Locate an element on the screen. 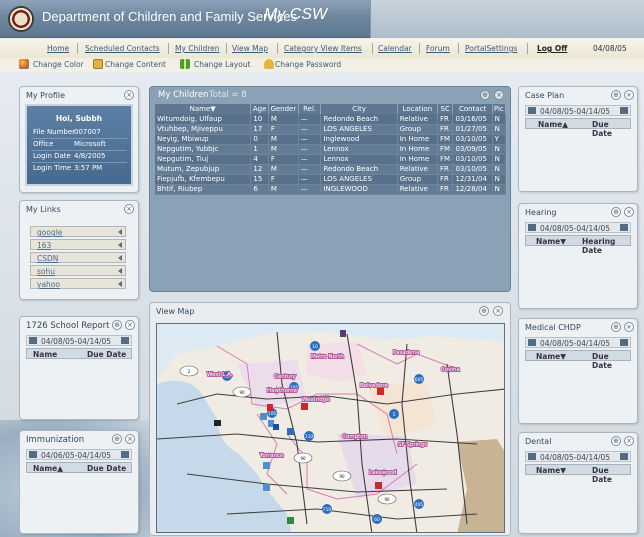  change-color-link: Change Color is located at coordinates (58, 64).